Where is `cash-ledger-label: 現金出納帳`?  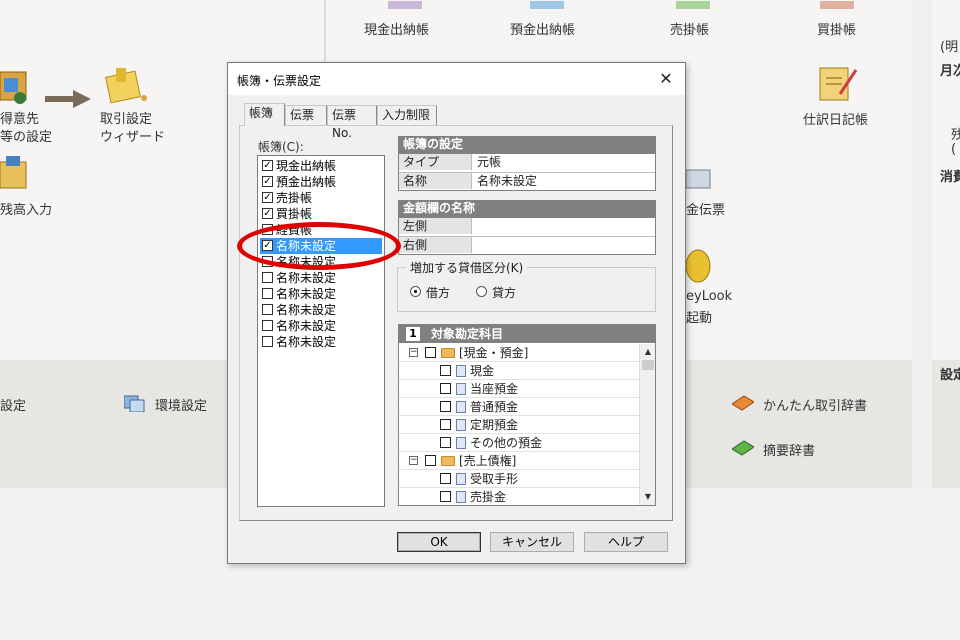
cash-ledger-label: 現金出納帳 is located at coordinates (396, 28).